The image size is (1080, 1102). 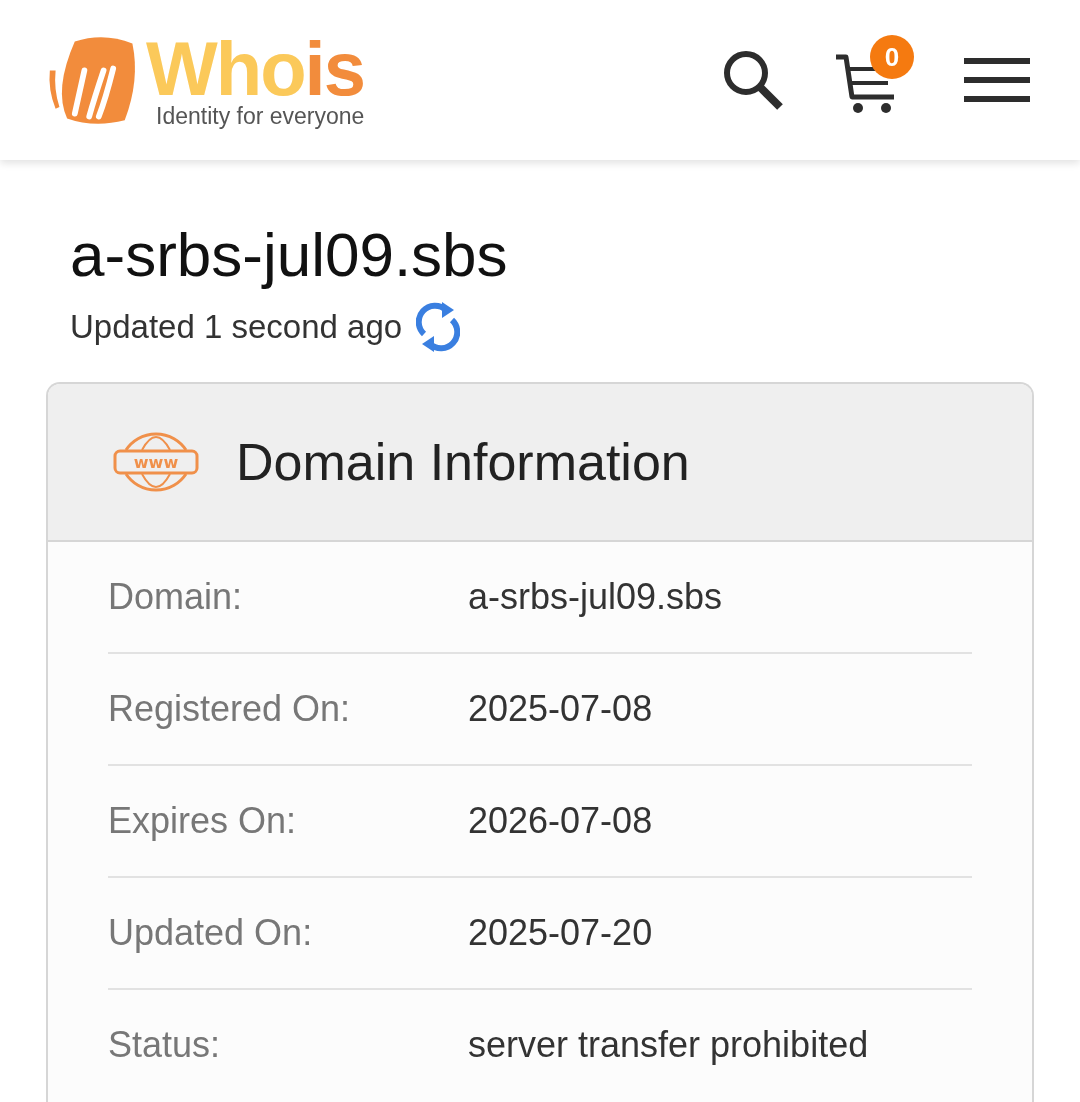 What do you see at coordinates (560, 933) in the screenshot?
I see `field-value: 2025-07-20` at bounding box center [560, 933].